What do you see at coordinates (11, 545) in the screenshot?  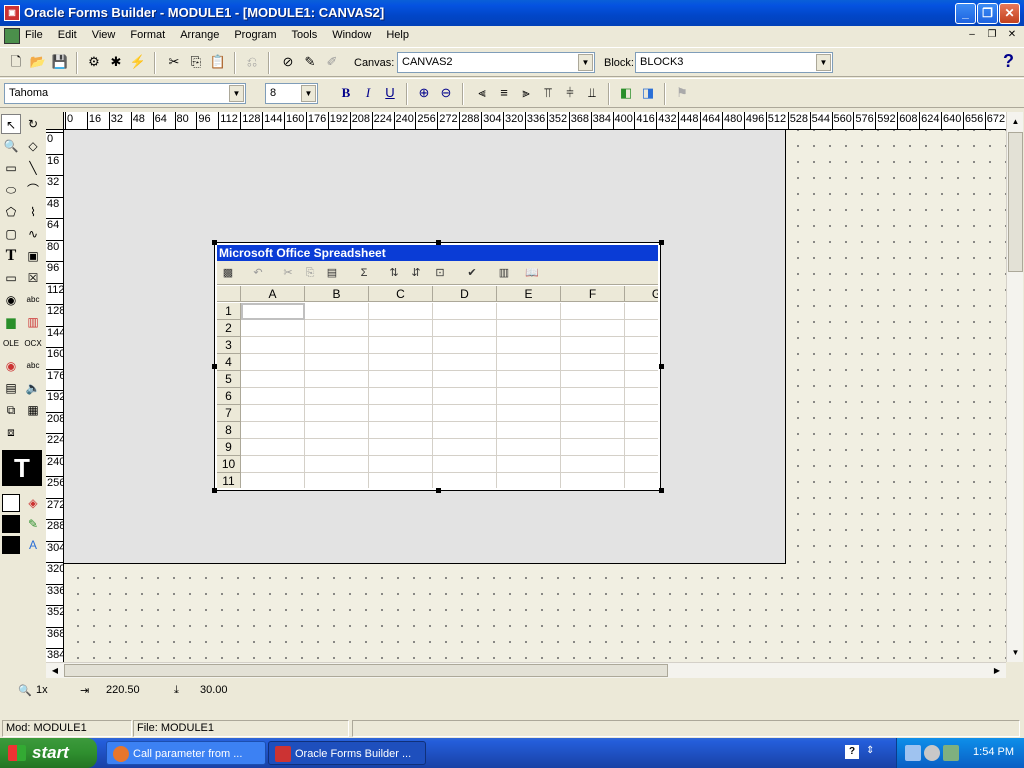 I see `text-color-swatch` at bounding box center [11, 545].